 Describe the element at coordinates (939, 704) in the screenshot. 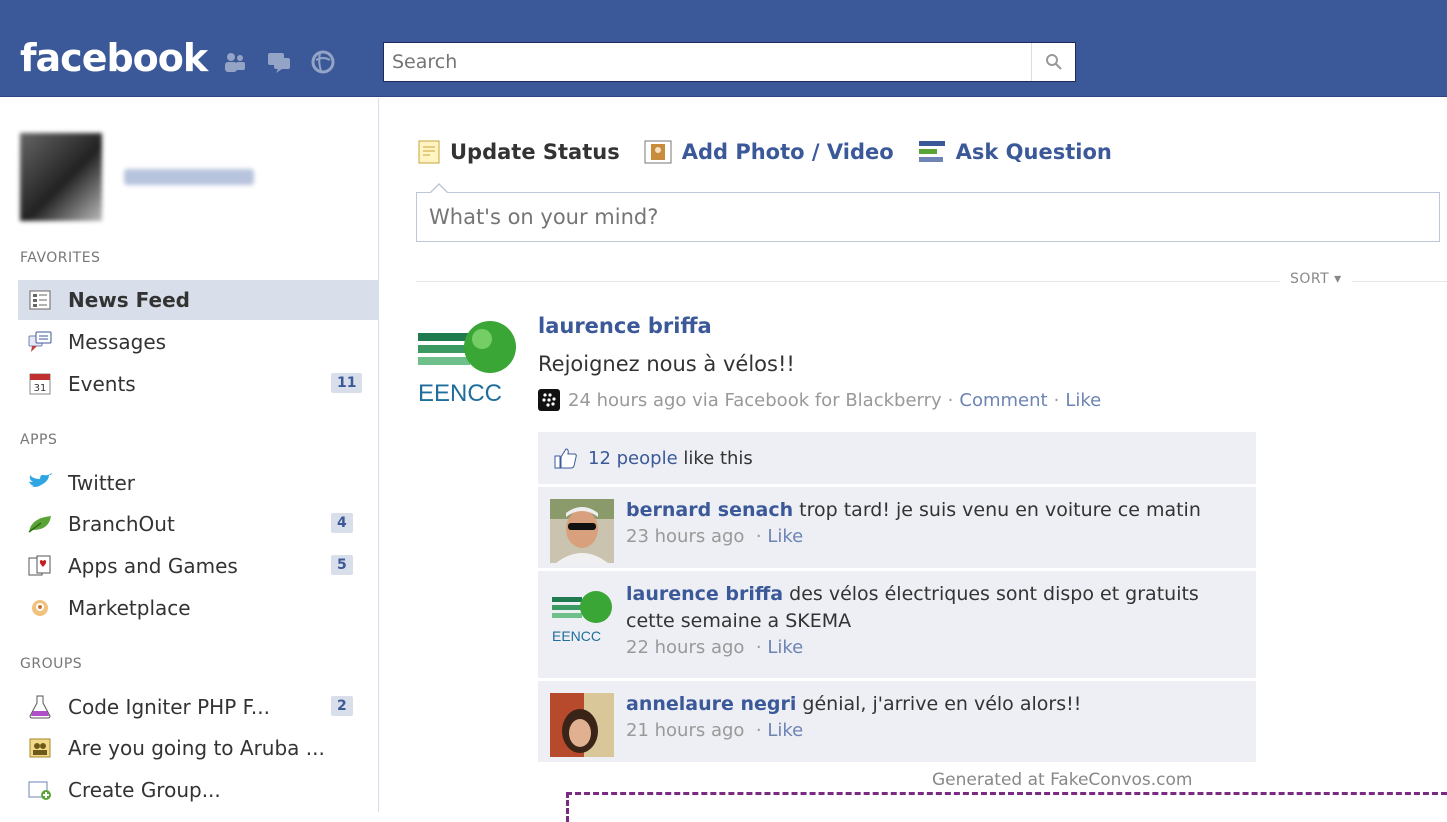

I see `comment-text: génial, j'arrive en vélo alors!!` at that location.